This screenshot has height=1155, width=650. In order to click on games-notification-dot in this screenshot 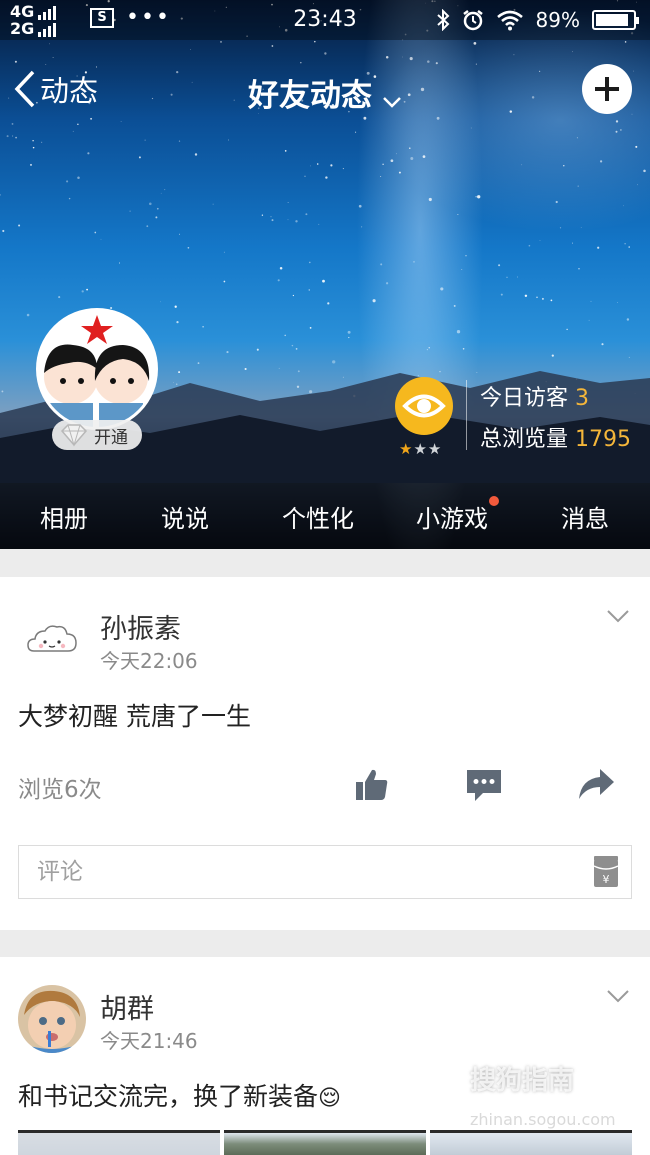, I will do `click(494, 501)`.